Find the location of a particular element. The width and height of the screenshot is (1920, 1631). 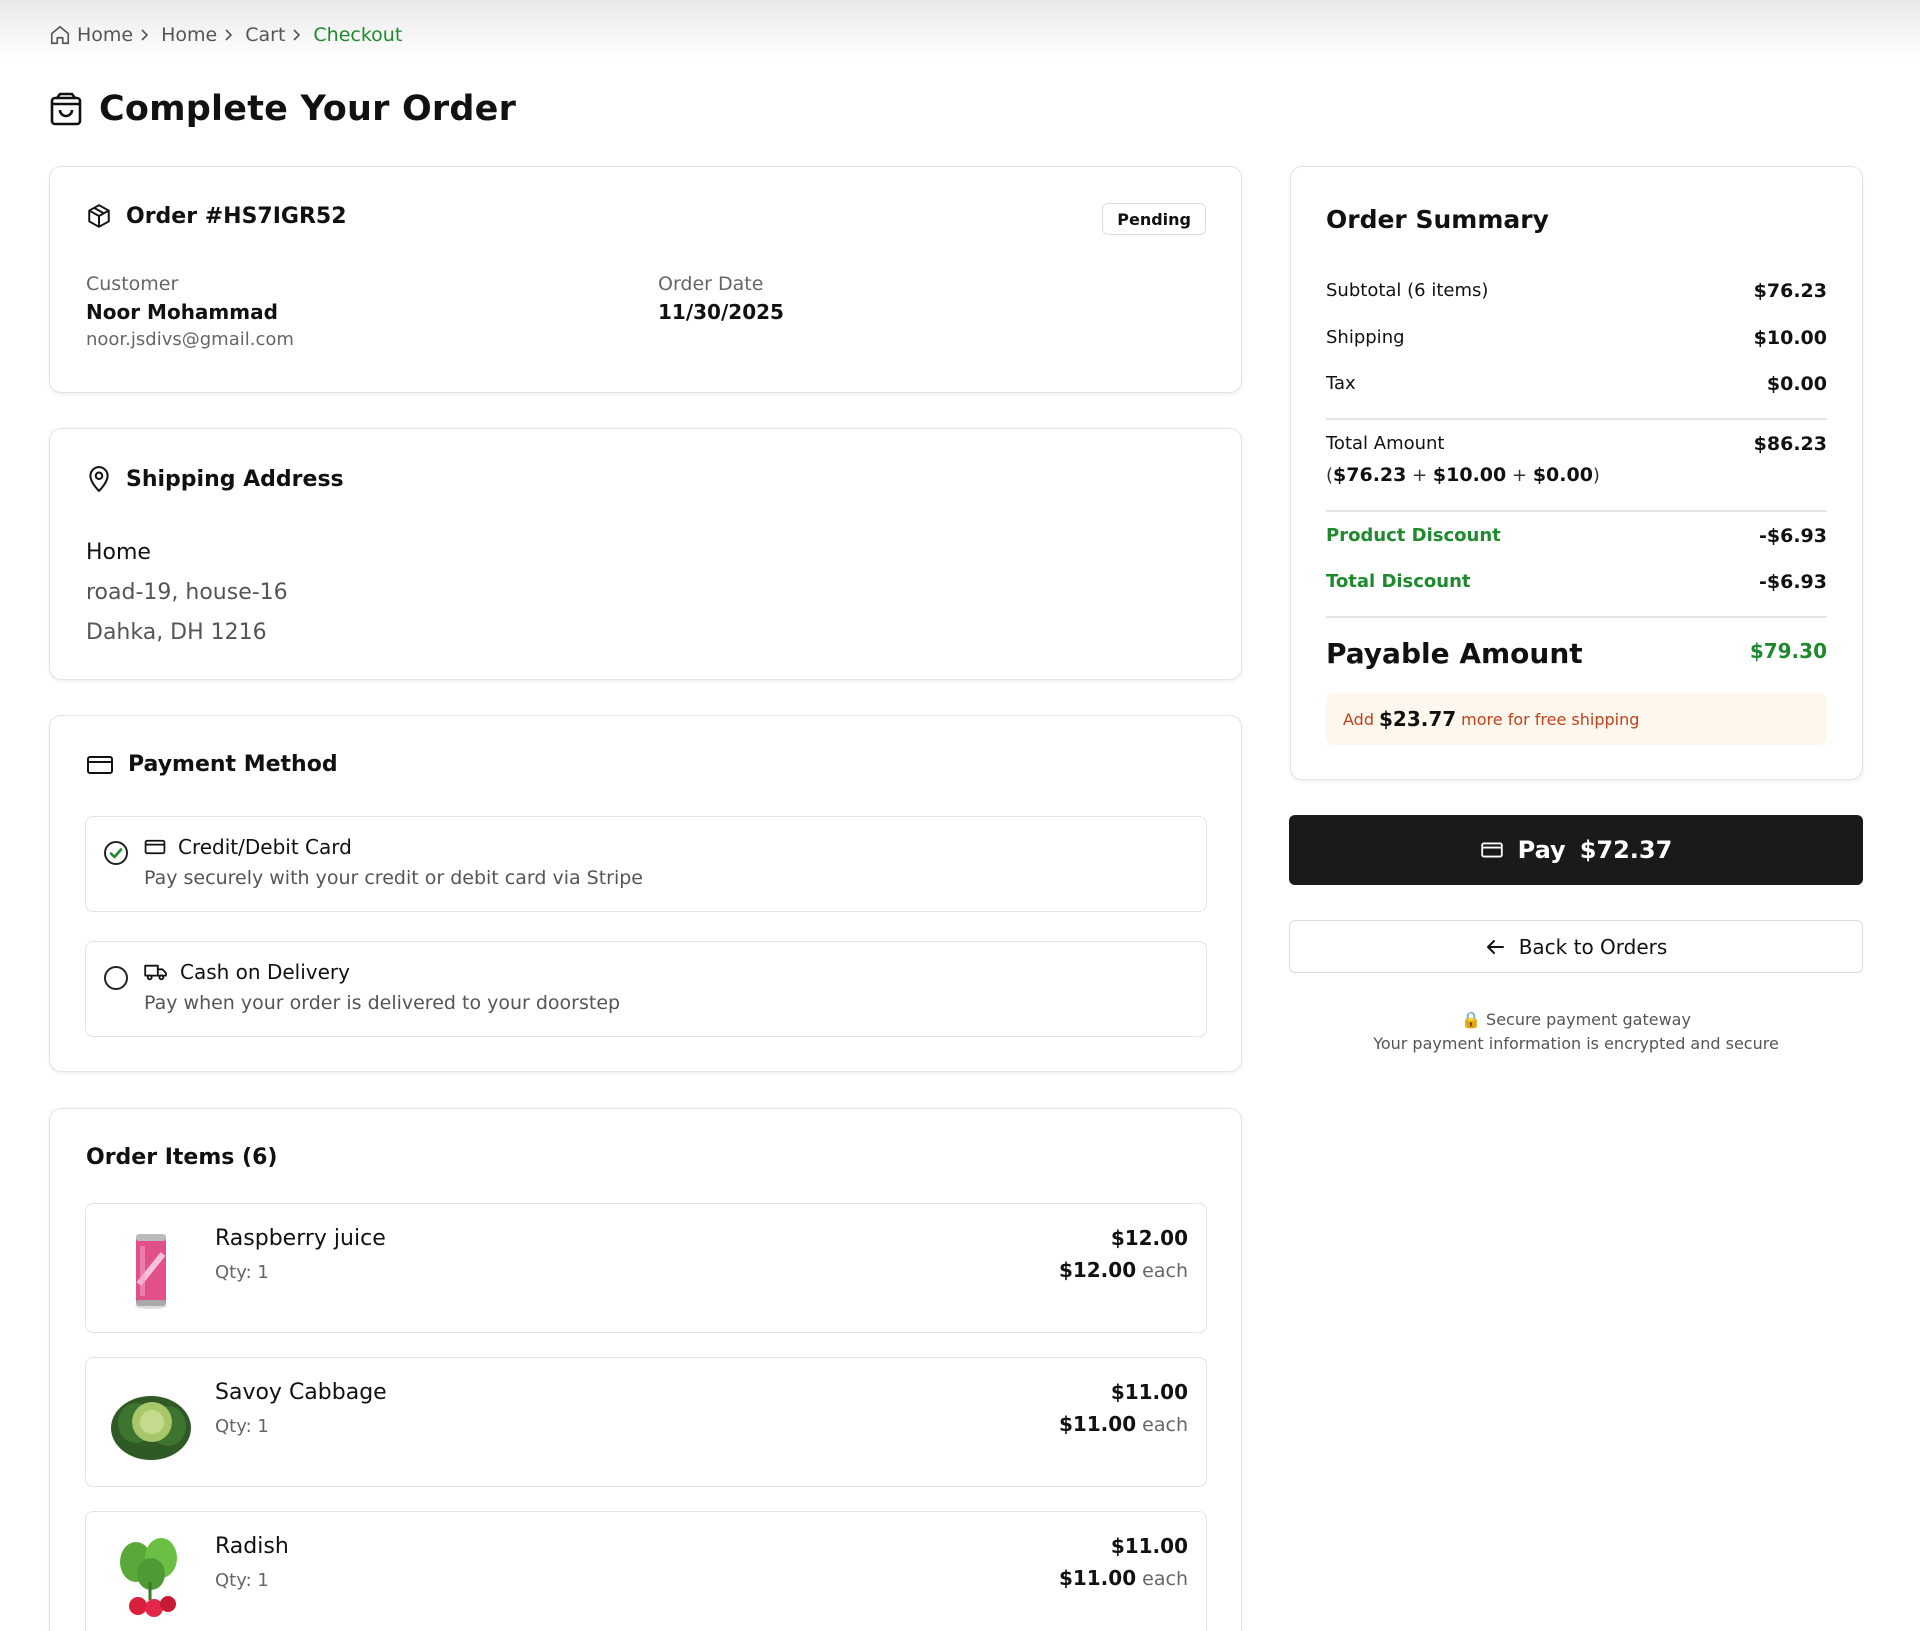

payment-option-title: Credit/Debit Card is located at coordinates (248, 847).